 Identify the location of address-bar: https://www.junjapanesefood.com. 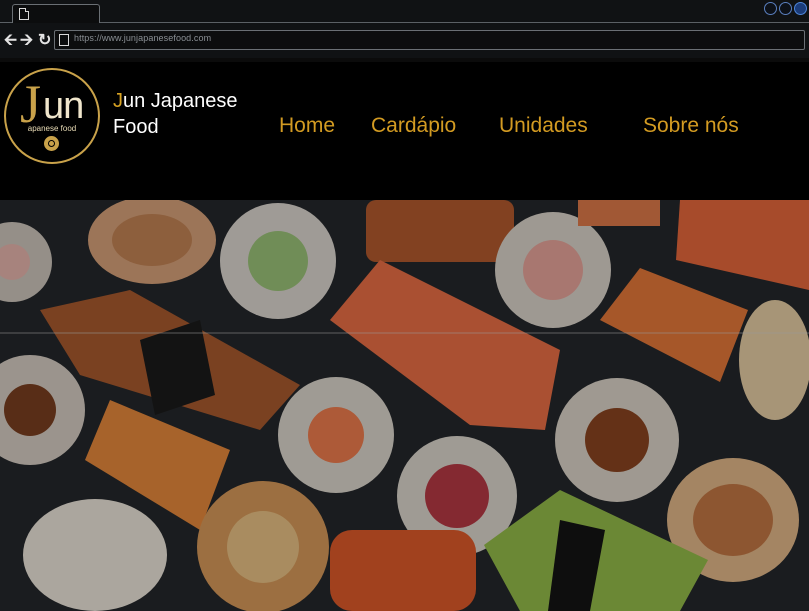
(429, 40).